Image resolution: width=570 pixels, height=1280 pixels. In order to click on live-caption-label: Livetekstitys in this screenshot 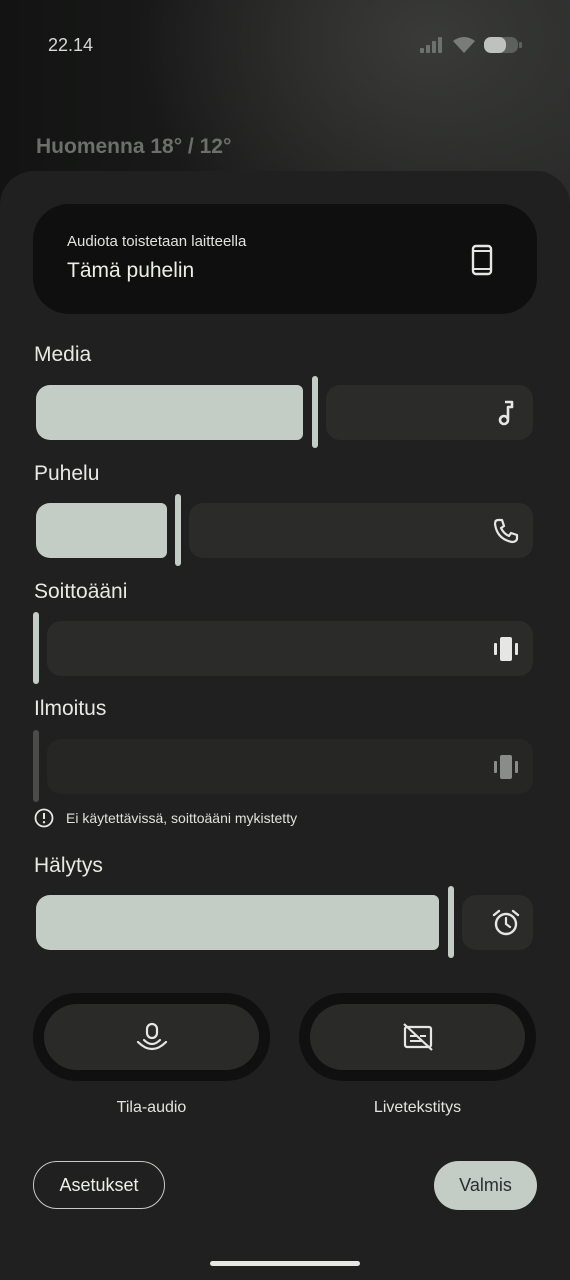, I will do `click(417, 1107)`.